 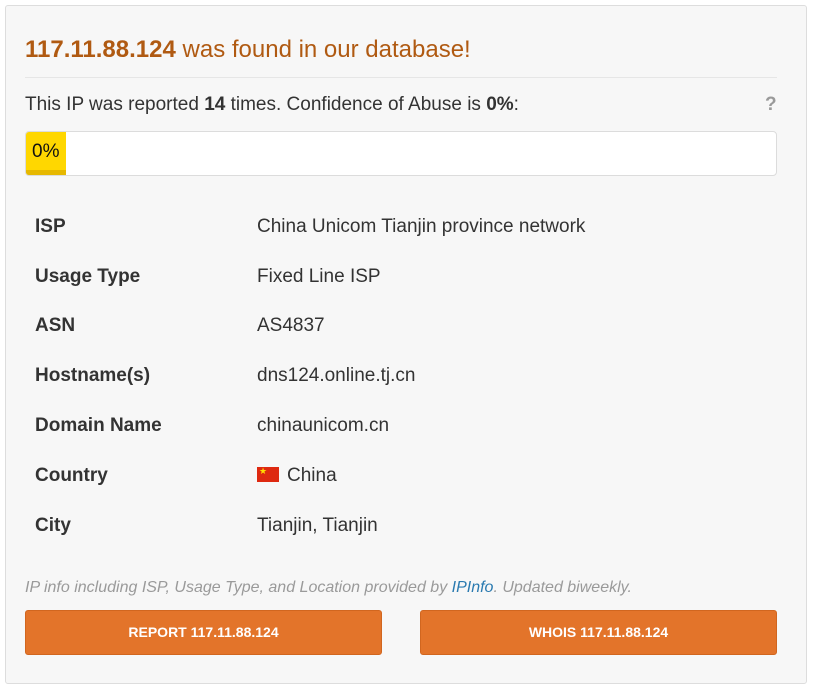 I want to click on info-row-asn: ASN AS4837, so click(x=305, y=327).